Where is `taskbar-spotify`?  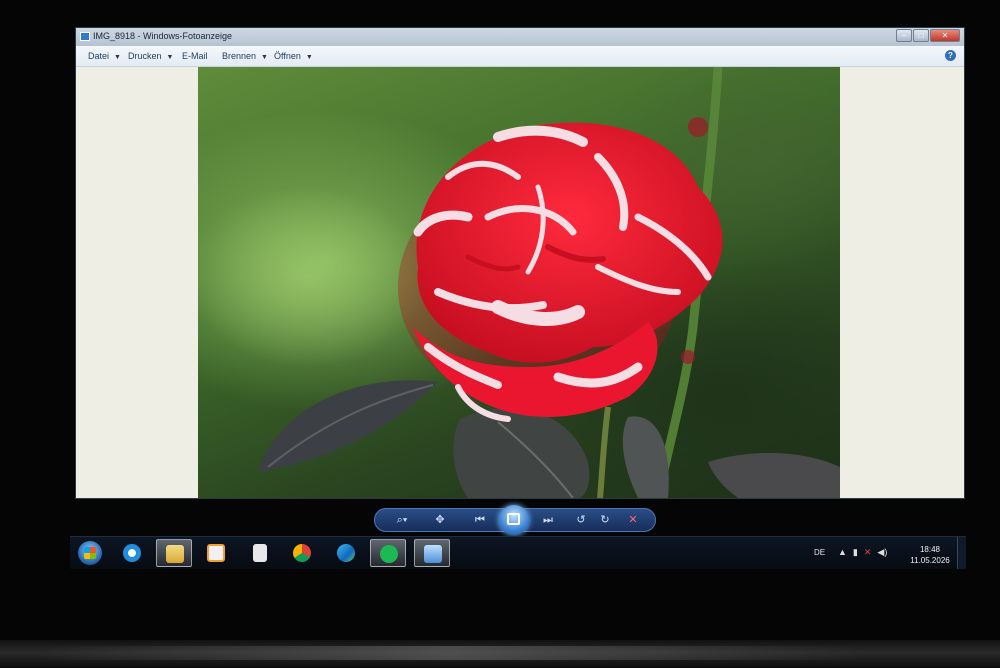
taskbar-spotify is located at coordinates (388, 553).